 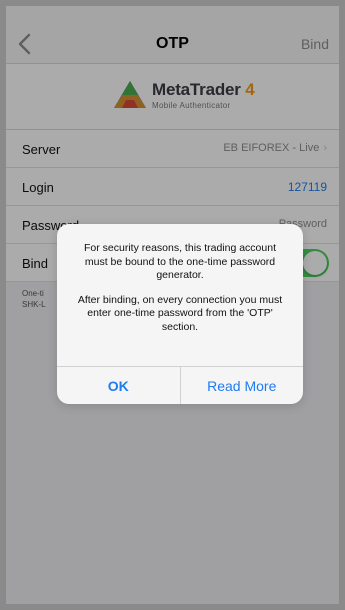 What do you see at coordinates (242, 385) in the screenshot?
I see `read-more-button: Read More` at bounding box center [242, 385].